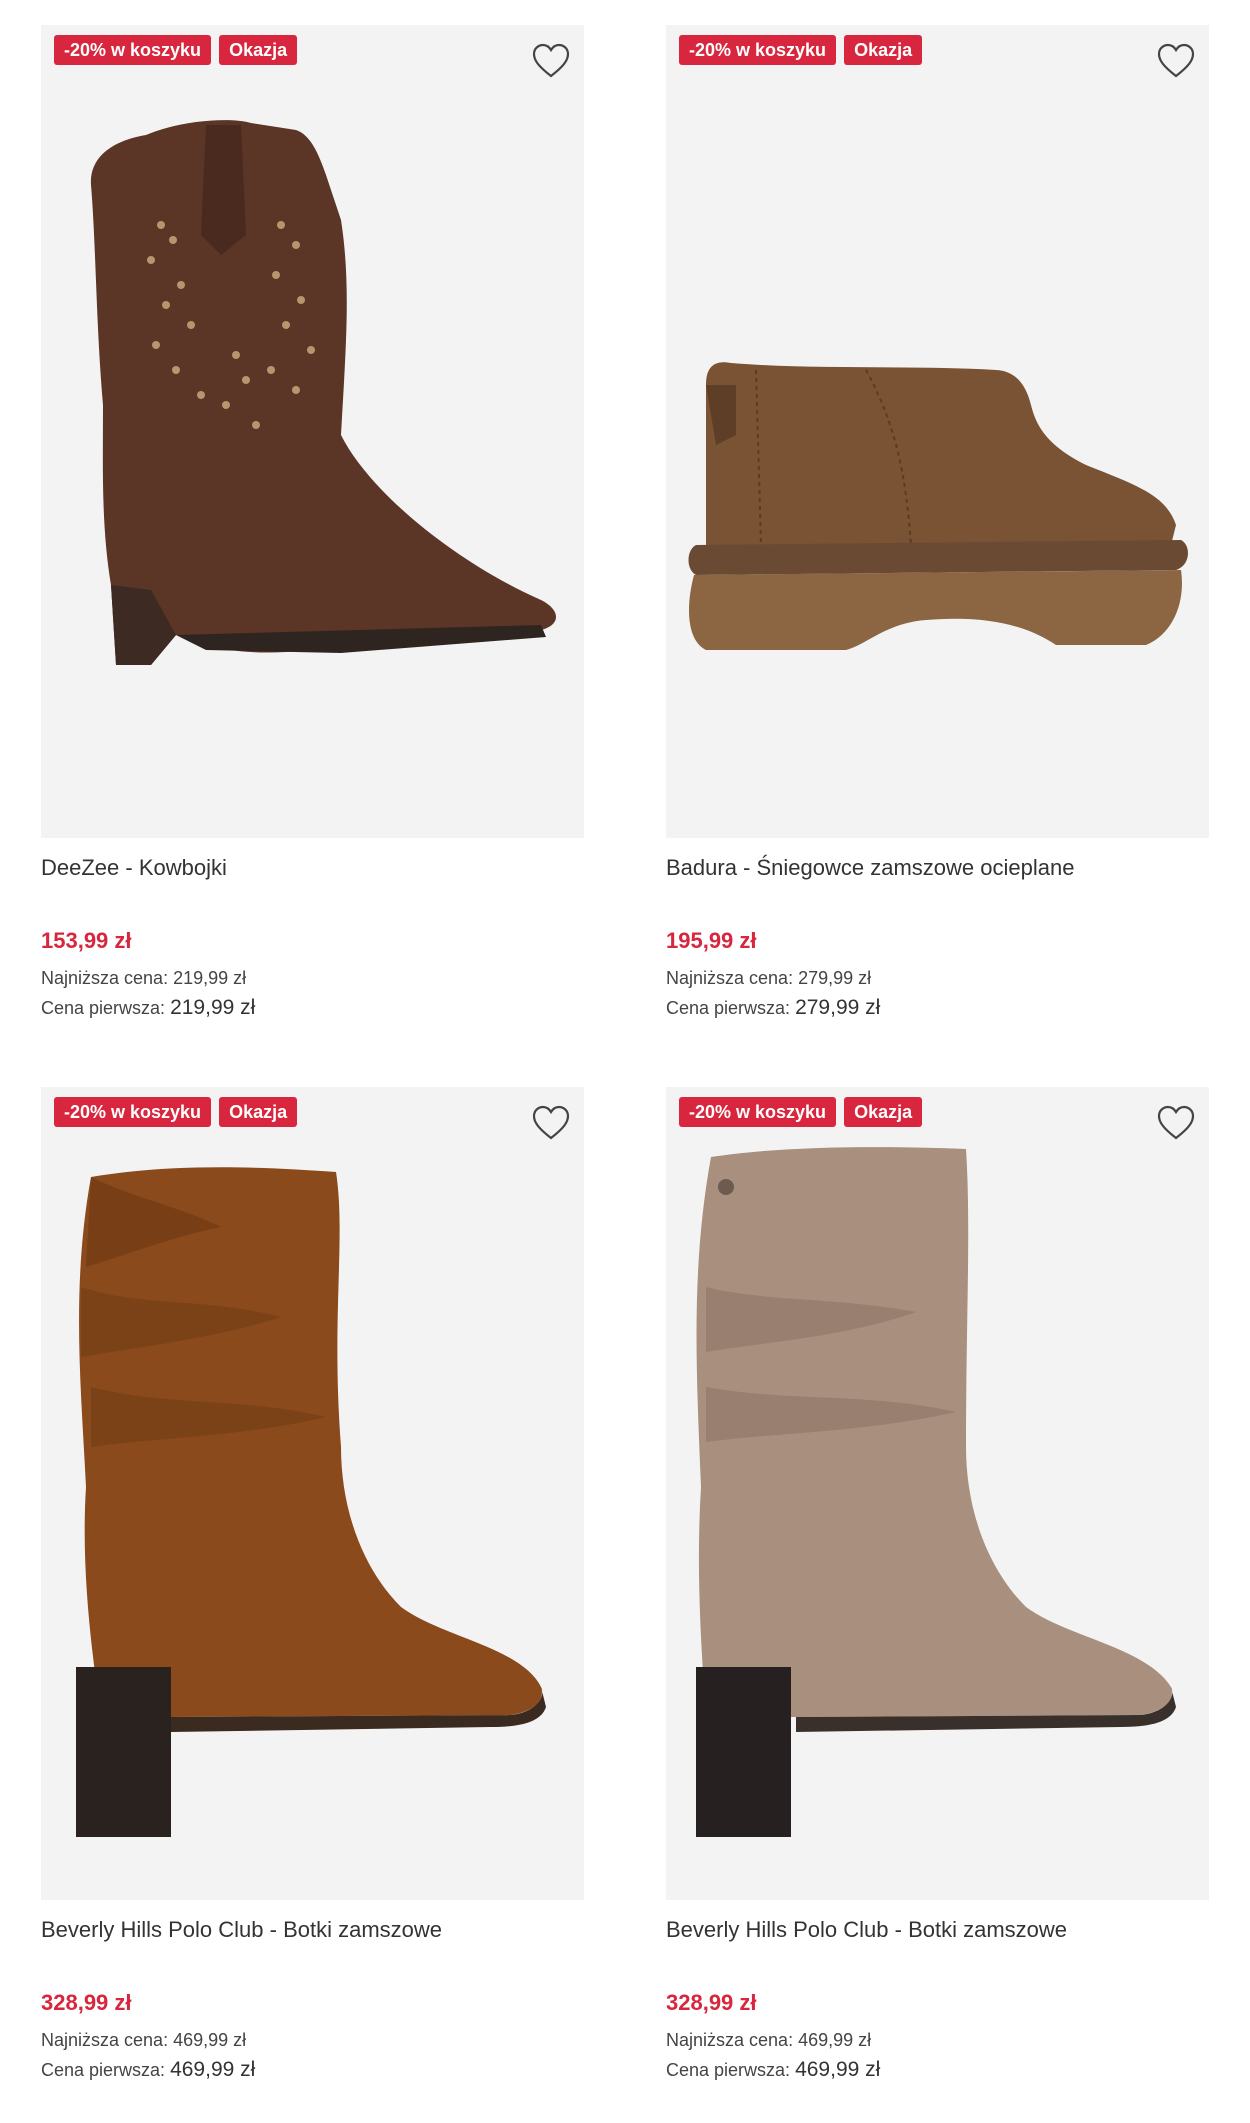  Describe the element at coordinates (937, 978) in the screenshot. I see `lowest-price-row: Najniższa cena: 279,99 zł` at that location.